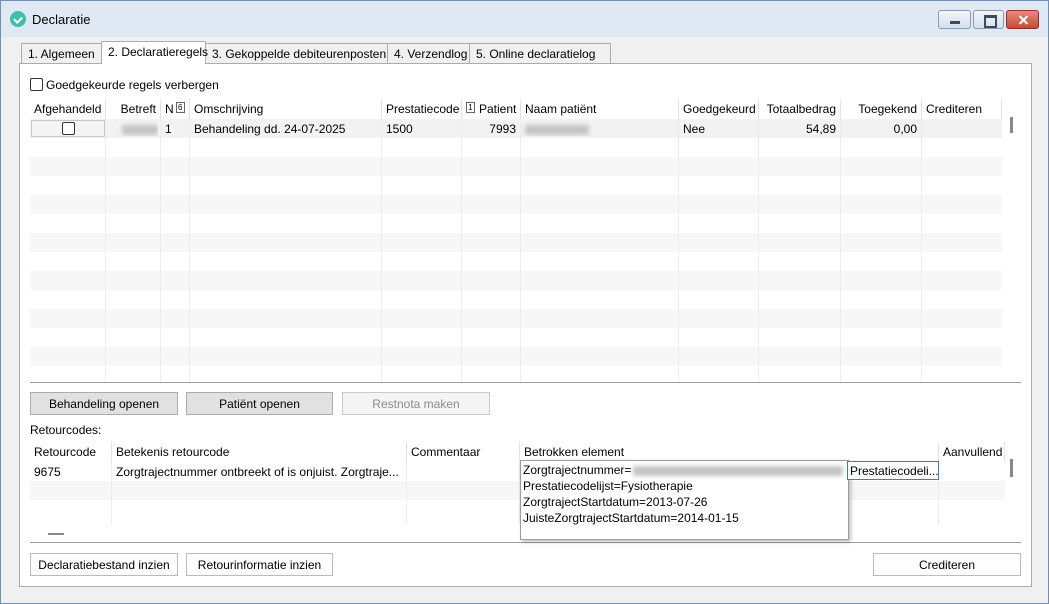  I want to click on tab-online-declaratielog: 5. Online declaratielog, so click(540, 53).